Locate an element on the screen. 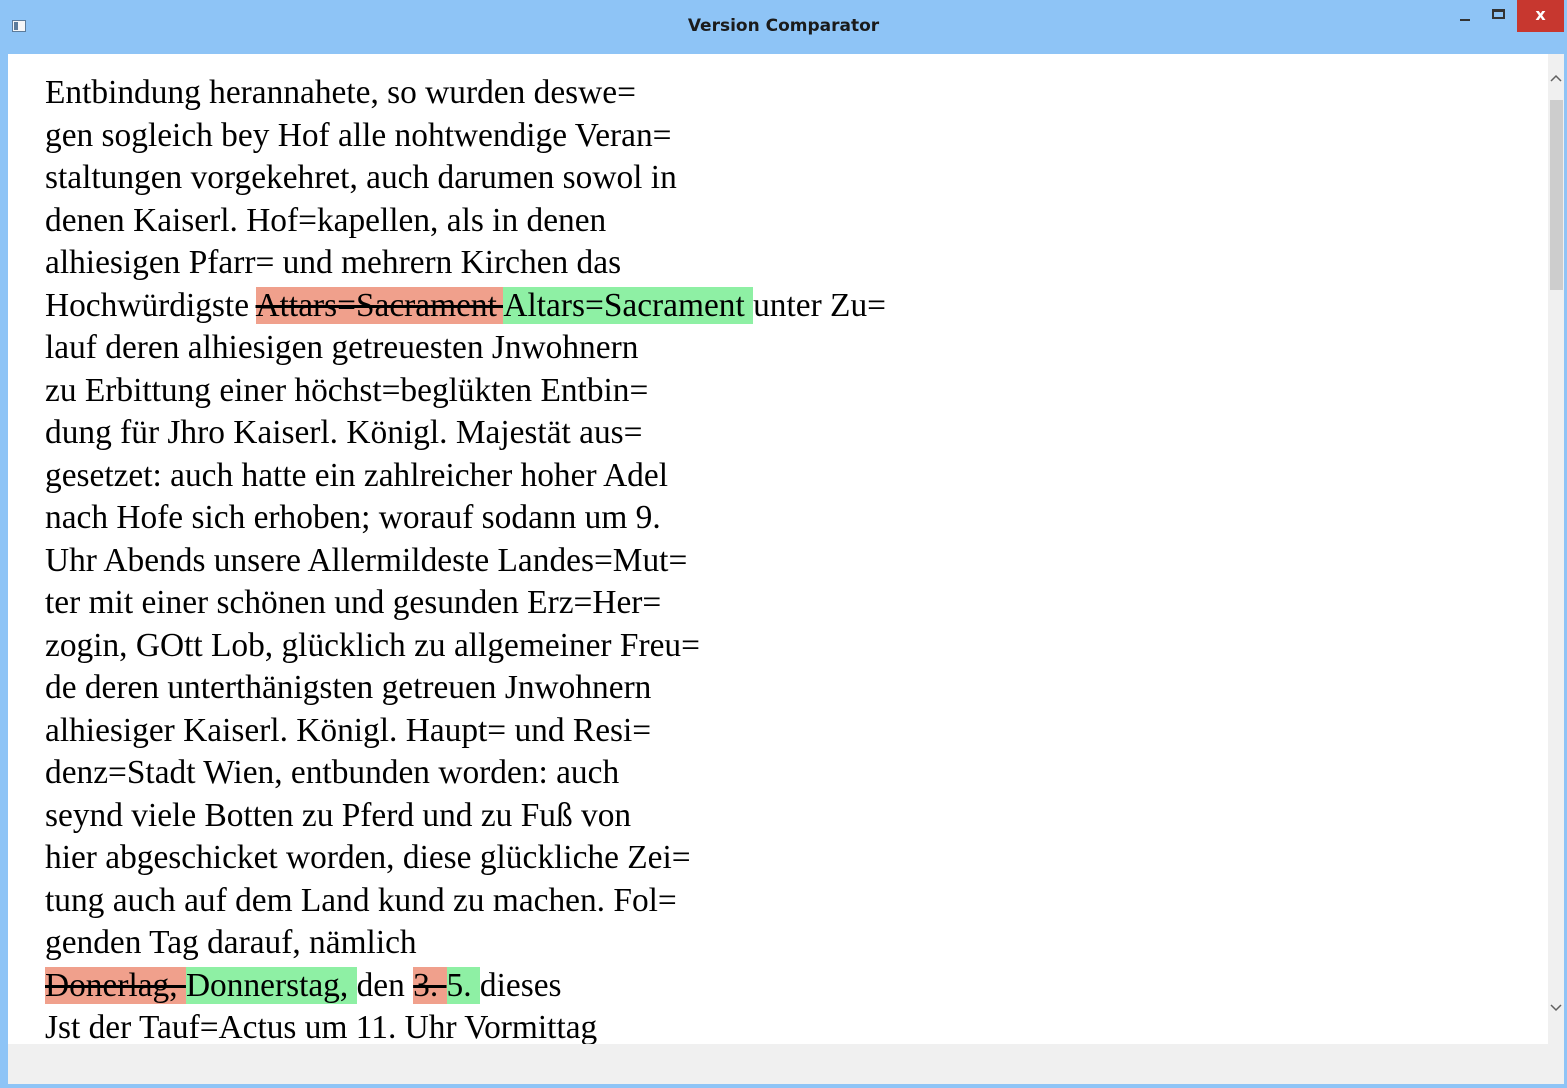 This screenshot has height=1088, width=1567. maximize-button is located at coordinates (1499, 17).